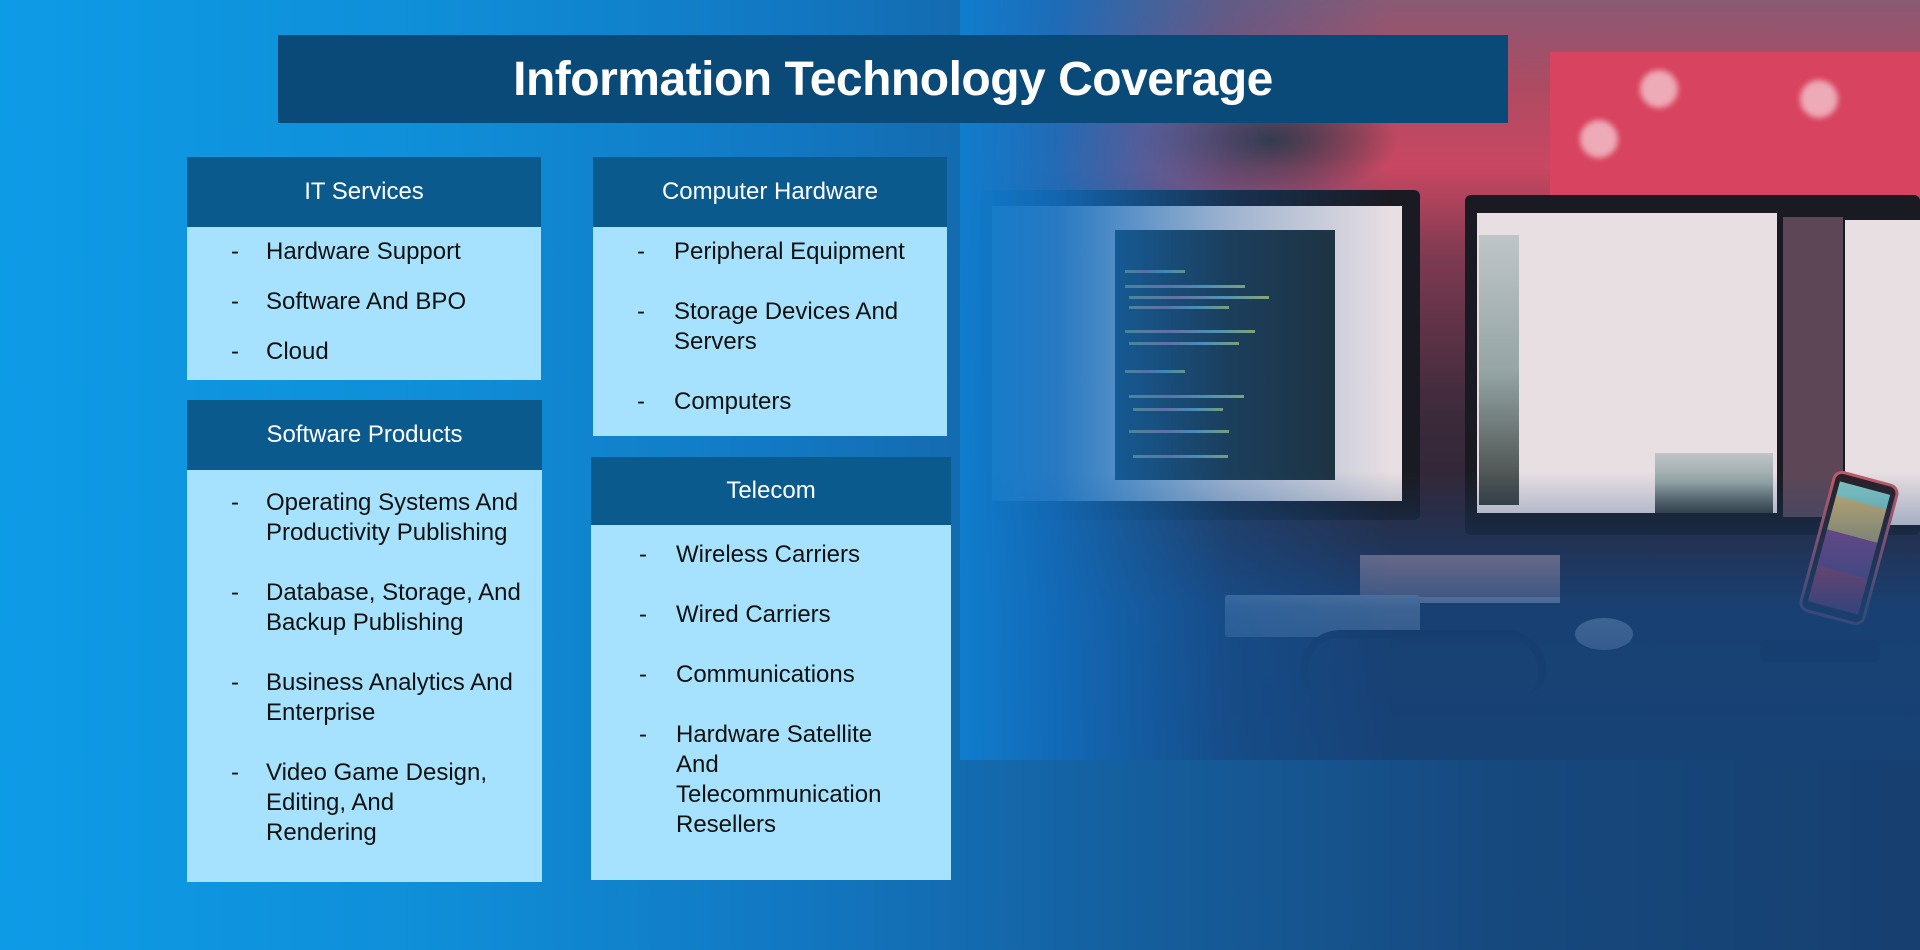 The image size is (1920, 950). What do you see at coordinates (364, 435) in the screenshot?
I see `card-heading: Software Products` at bounding box center [364, 435].